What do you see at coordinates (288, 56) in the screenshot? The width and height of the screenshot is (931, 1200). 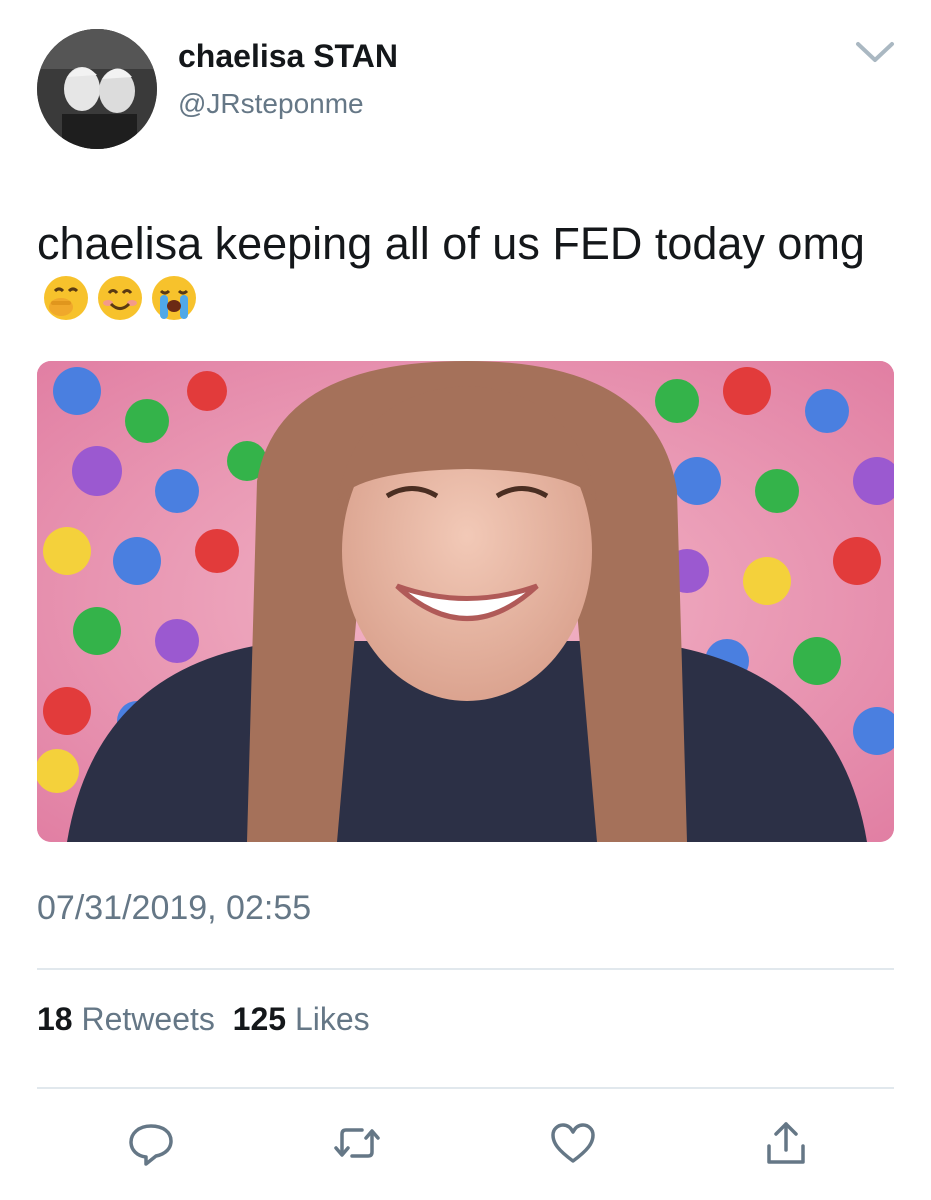 I see `display-name: chaelisa STAN` at bounding box center [288, 56].